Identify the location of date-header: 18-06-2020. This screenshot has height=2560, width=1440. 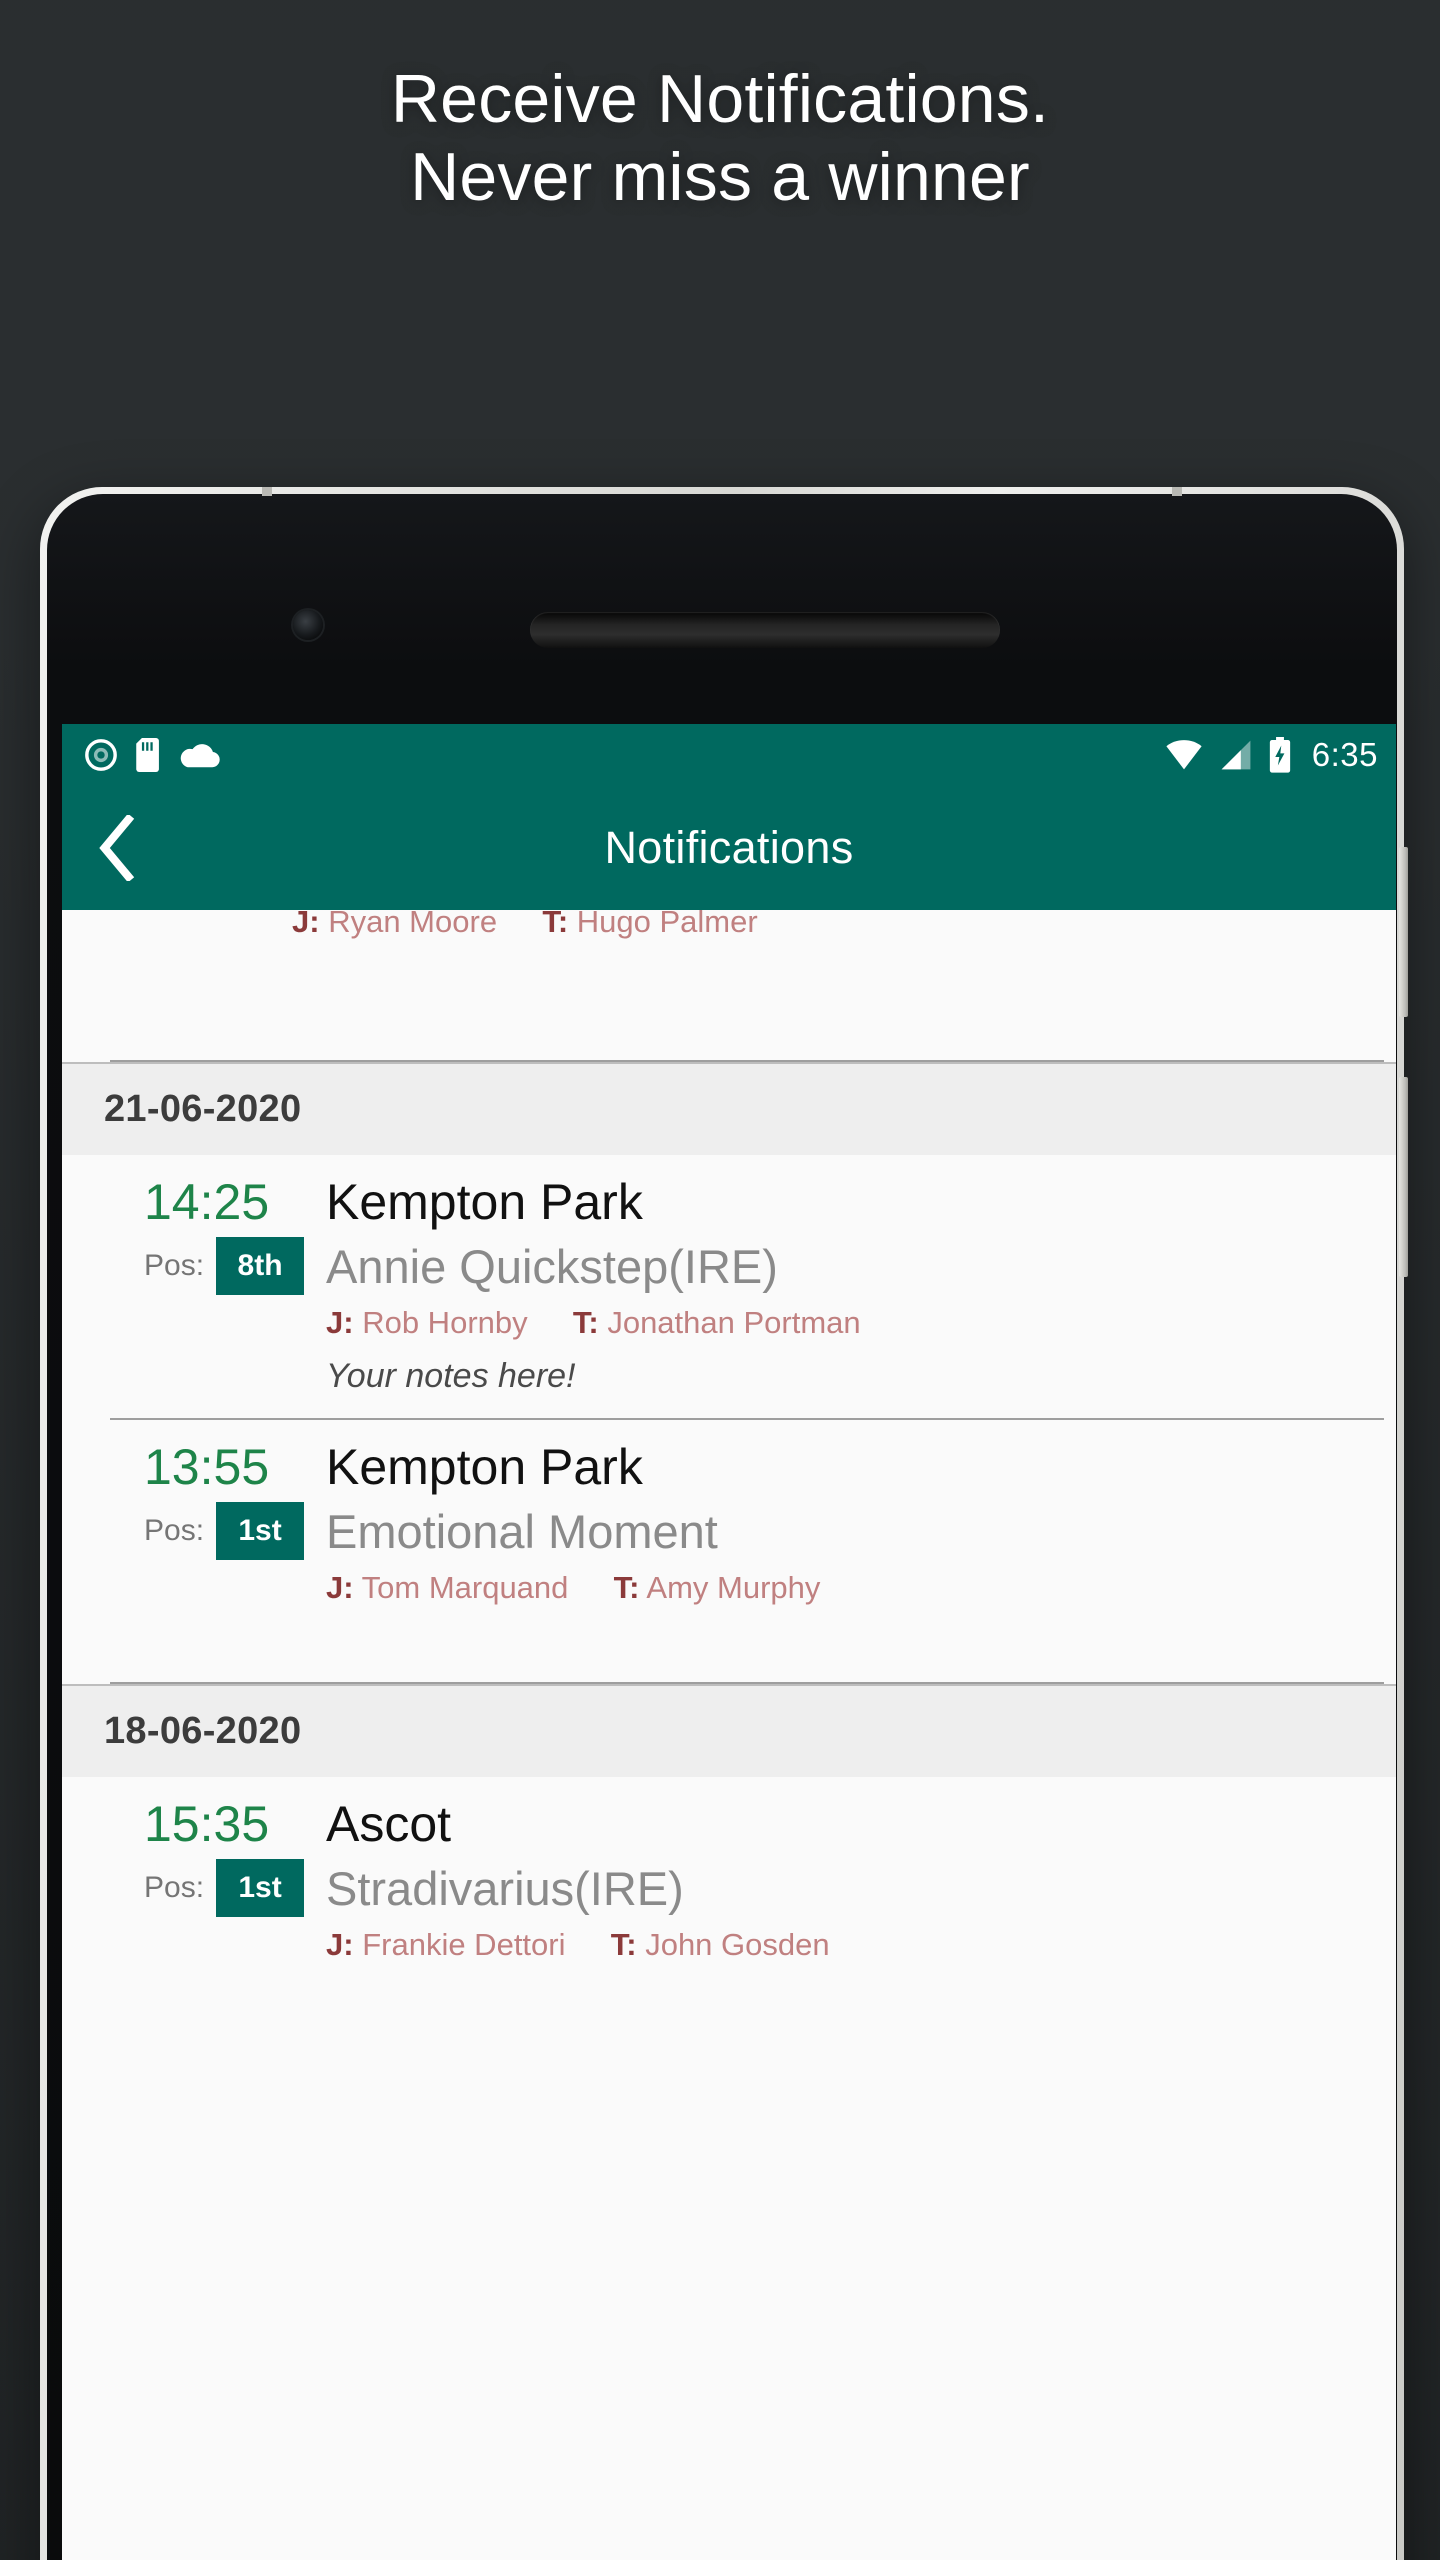
(729, 1730).